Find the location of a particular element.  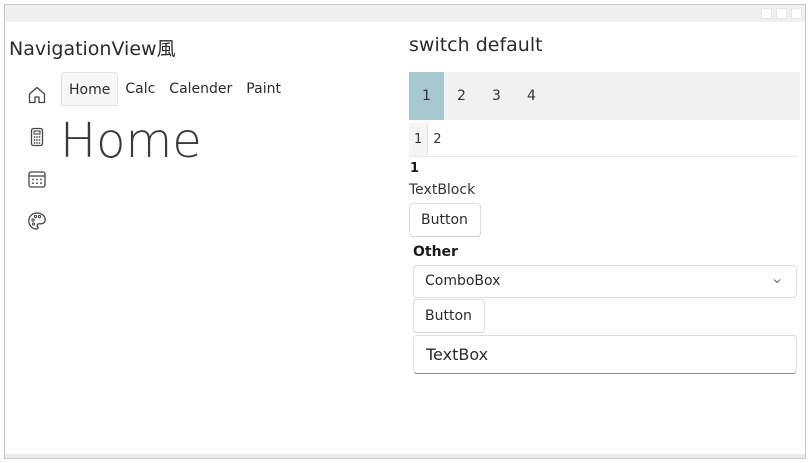

navigation-view-title: NavigationView風 is located at coordinates (92, 49).